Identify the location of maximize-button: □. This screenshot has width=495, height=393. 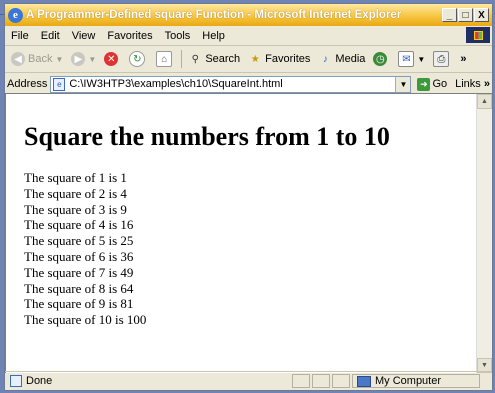
(465, 15).